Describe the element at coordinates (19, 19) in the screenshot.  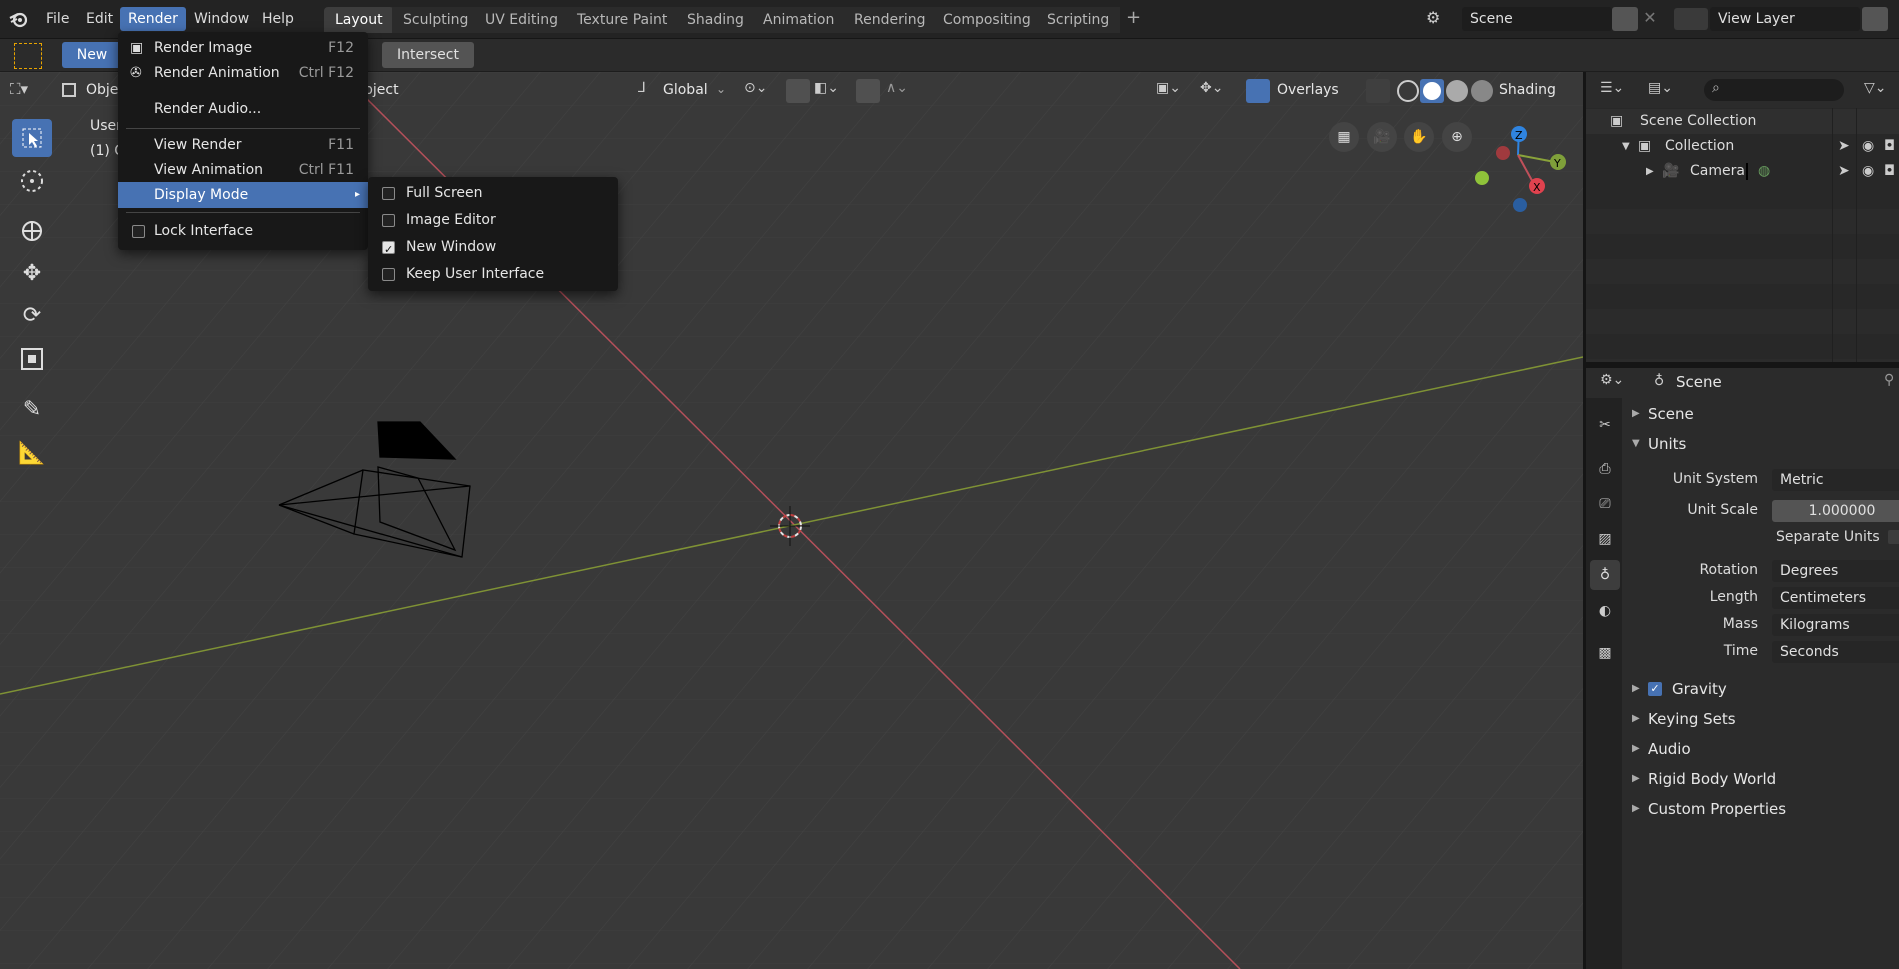
I see `blender-logo-icon` at that location.